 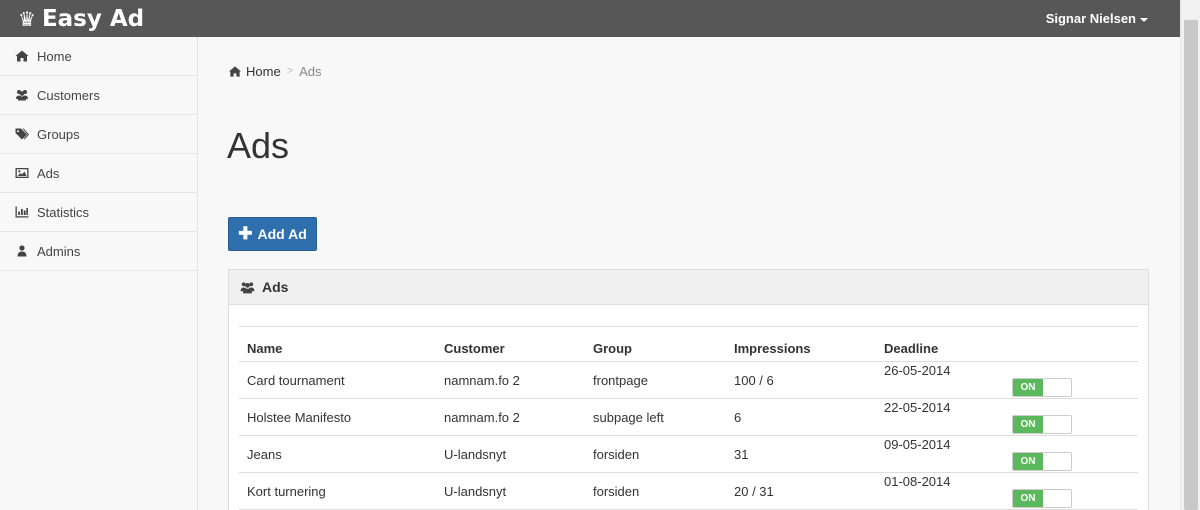 What do you see at coordinates (1090, 18) in the screenshot?
I see `user-name: Signar Nielsen` at bounding box center [1090, 18].